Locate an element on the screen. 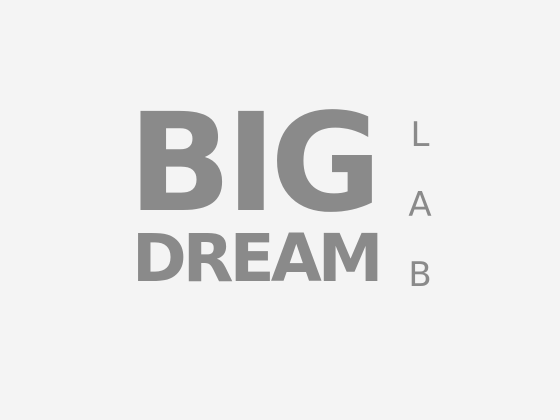  logo-lab-letter-l: L is located at coordinates (420, 135).